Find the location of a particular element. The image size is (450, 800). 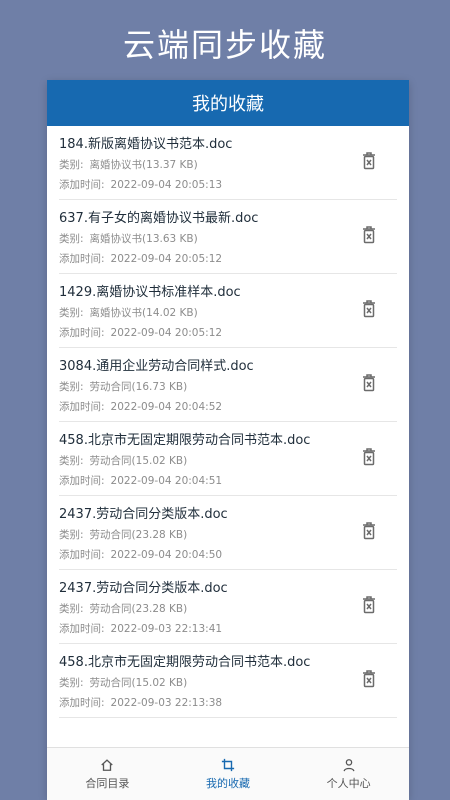

file-name: 3084.通用企业劳动合同样式.doc is located at coordinates (156, 366).